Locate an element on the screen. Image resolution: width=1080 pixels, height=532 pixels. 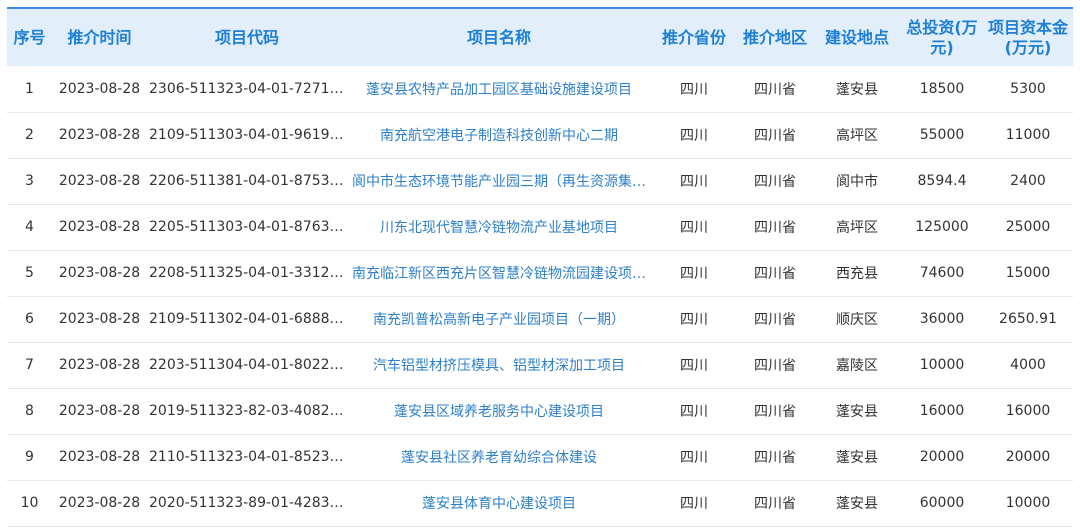
header-site: 建设地点 is located at coordinates (856, 37).